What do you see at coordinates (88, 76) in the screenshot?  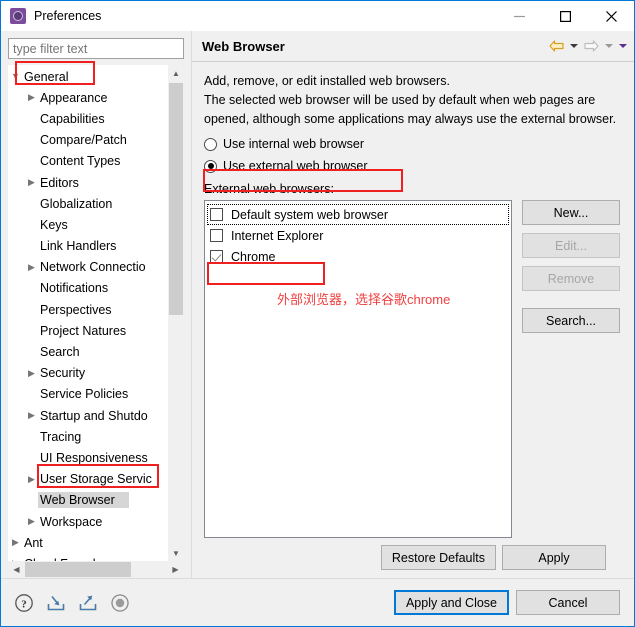 I see `sidebar-item-general: ▼ General` at bounding box center [88, 76].